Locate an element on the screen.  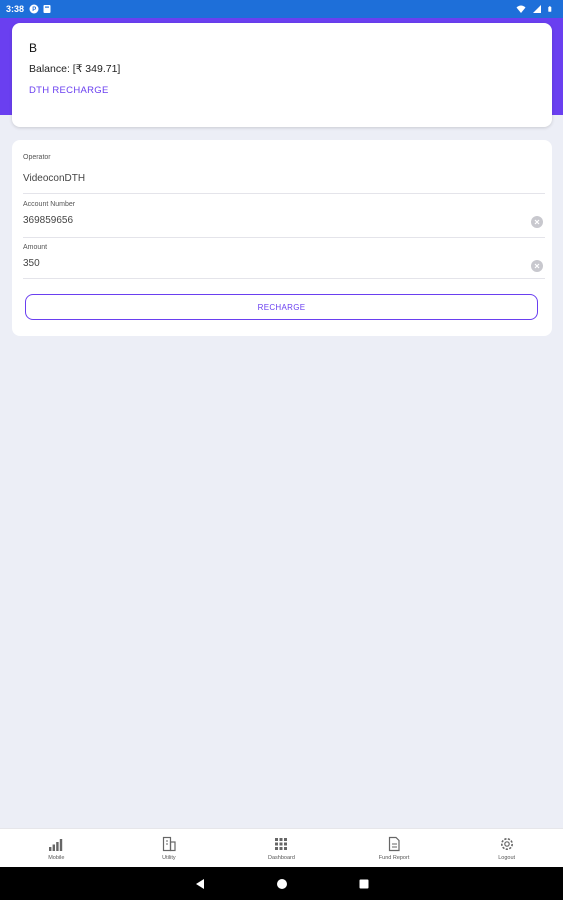
recents-icon is located at coordinates (364, 884).